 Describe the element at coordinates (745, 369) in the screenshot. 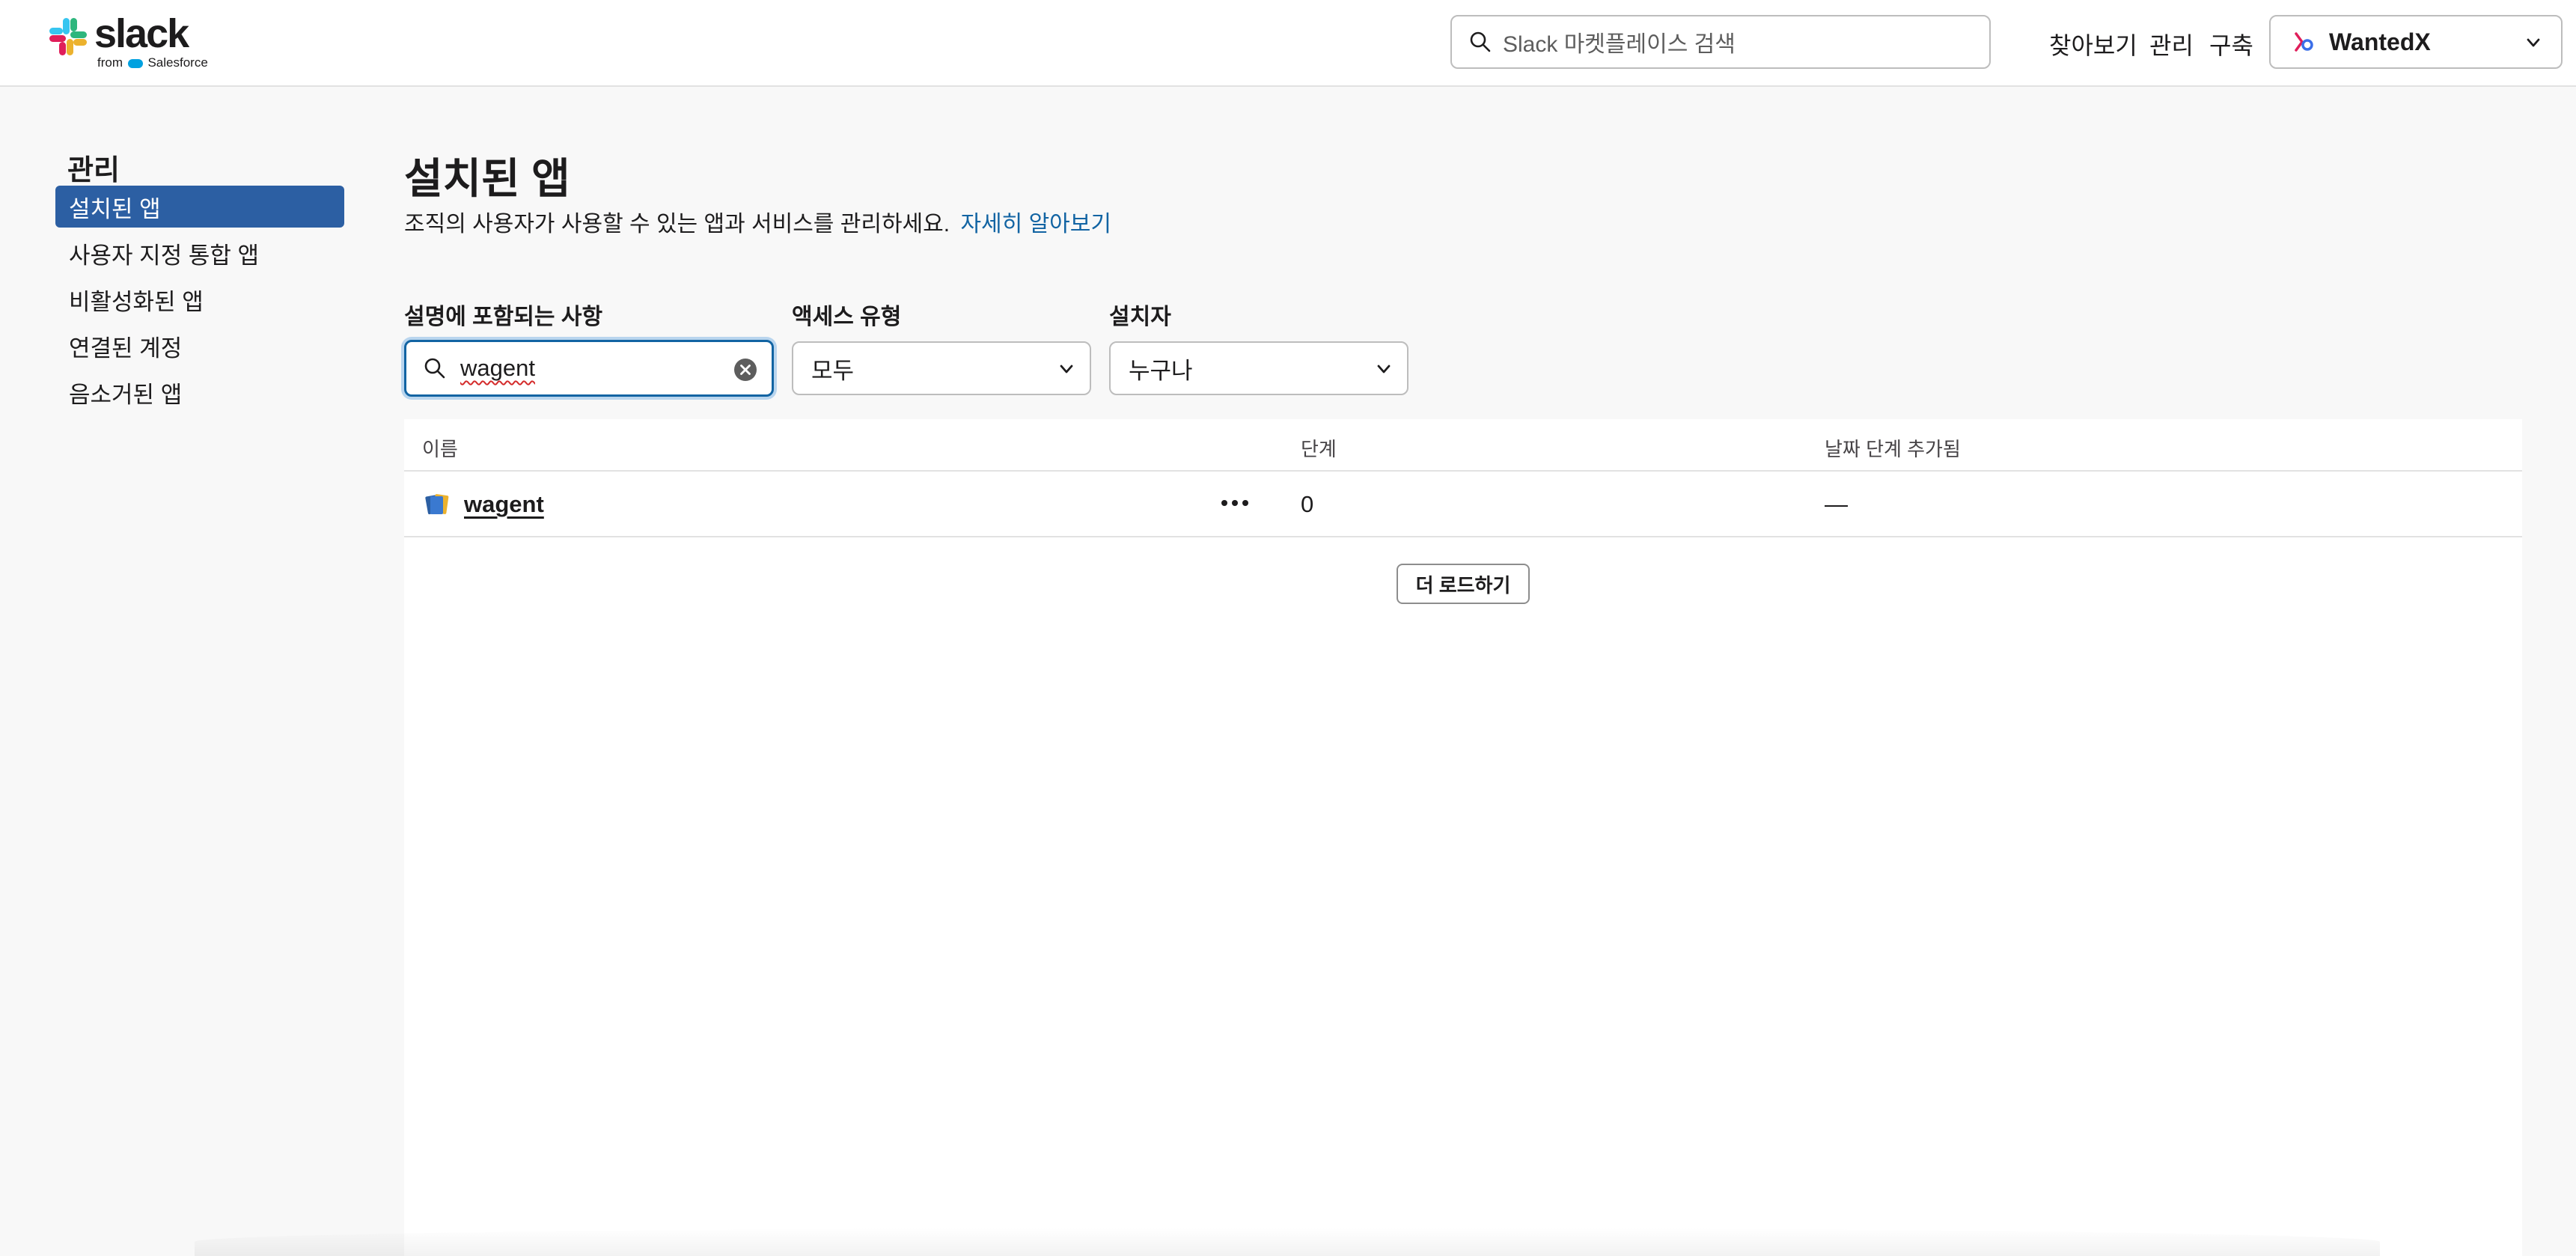

I see `clear-search-icon` at that location.